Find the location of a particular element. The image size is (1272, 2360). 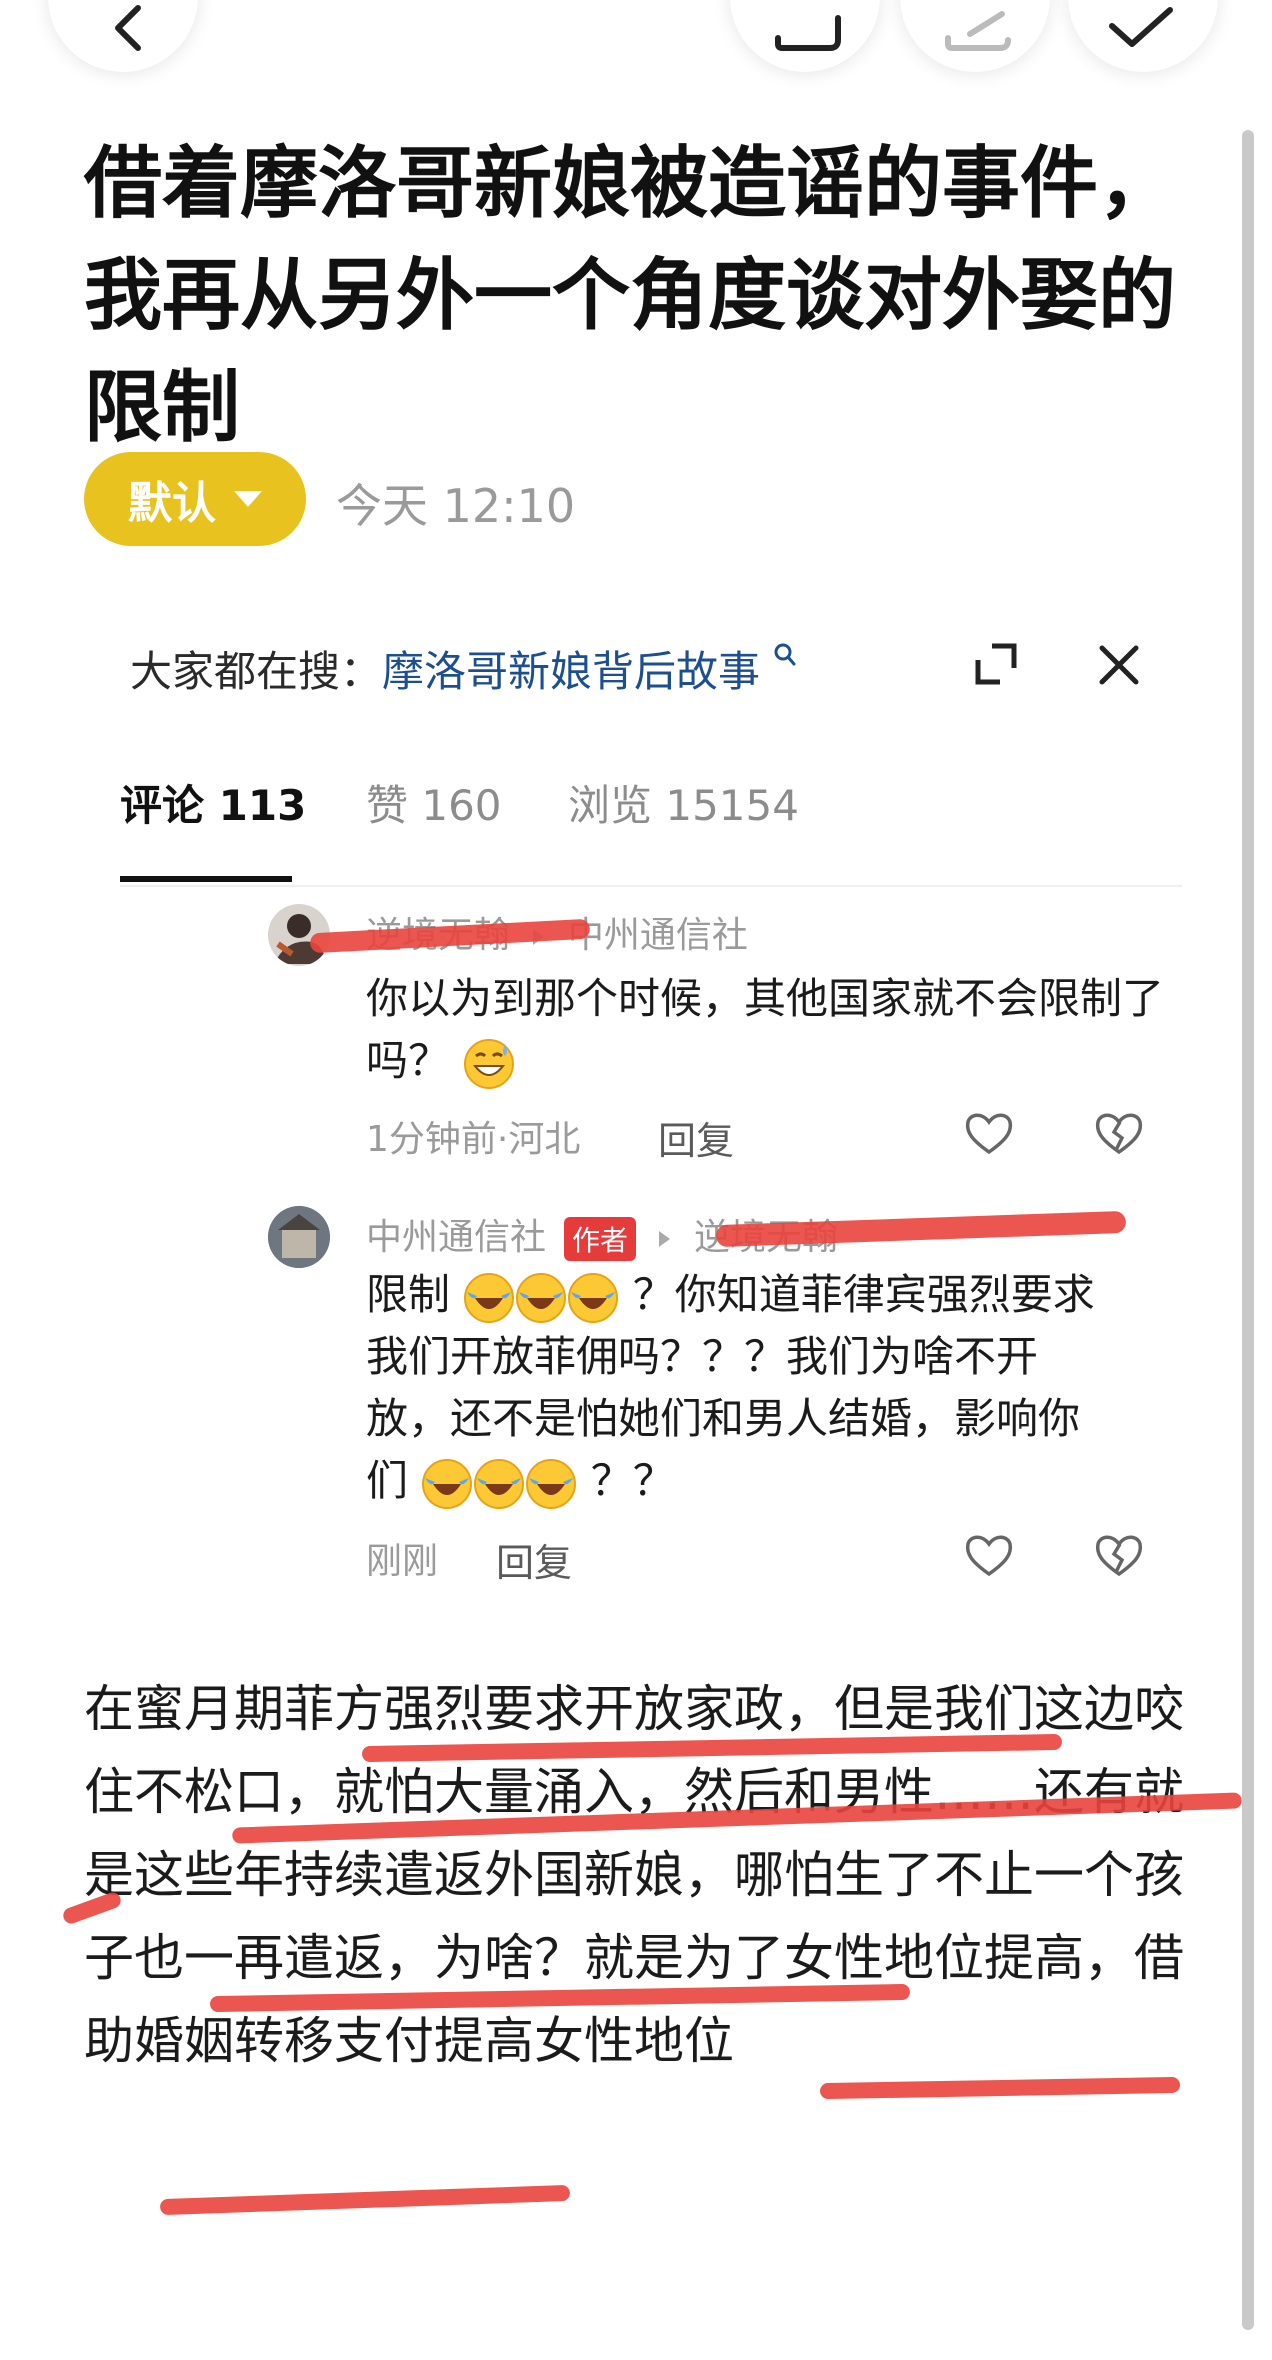

comment-meta: 刚刚 is located at coordinates (402, 1561).